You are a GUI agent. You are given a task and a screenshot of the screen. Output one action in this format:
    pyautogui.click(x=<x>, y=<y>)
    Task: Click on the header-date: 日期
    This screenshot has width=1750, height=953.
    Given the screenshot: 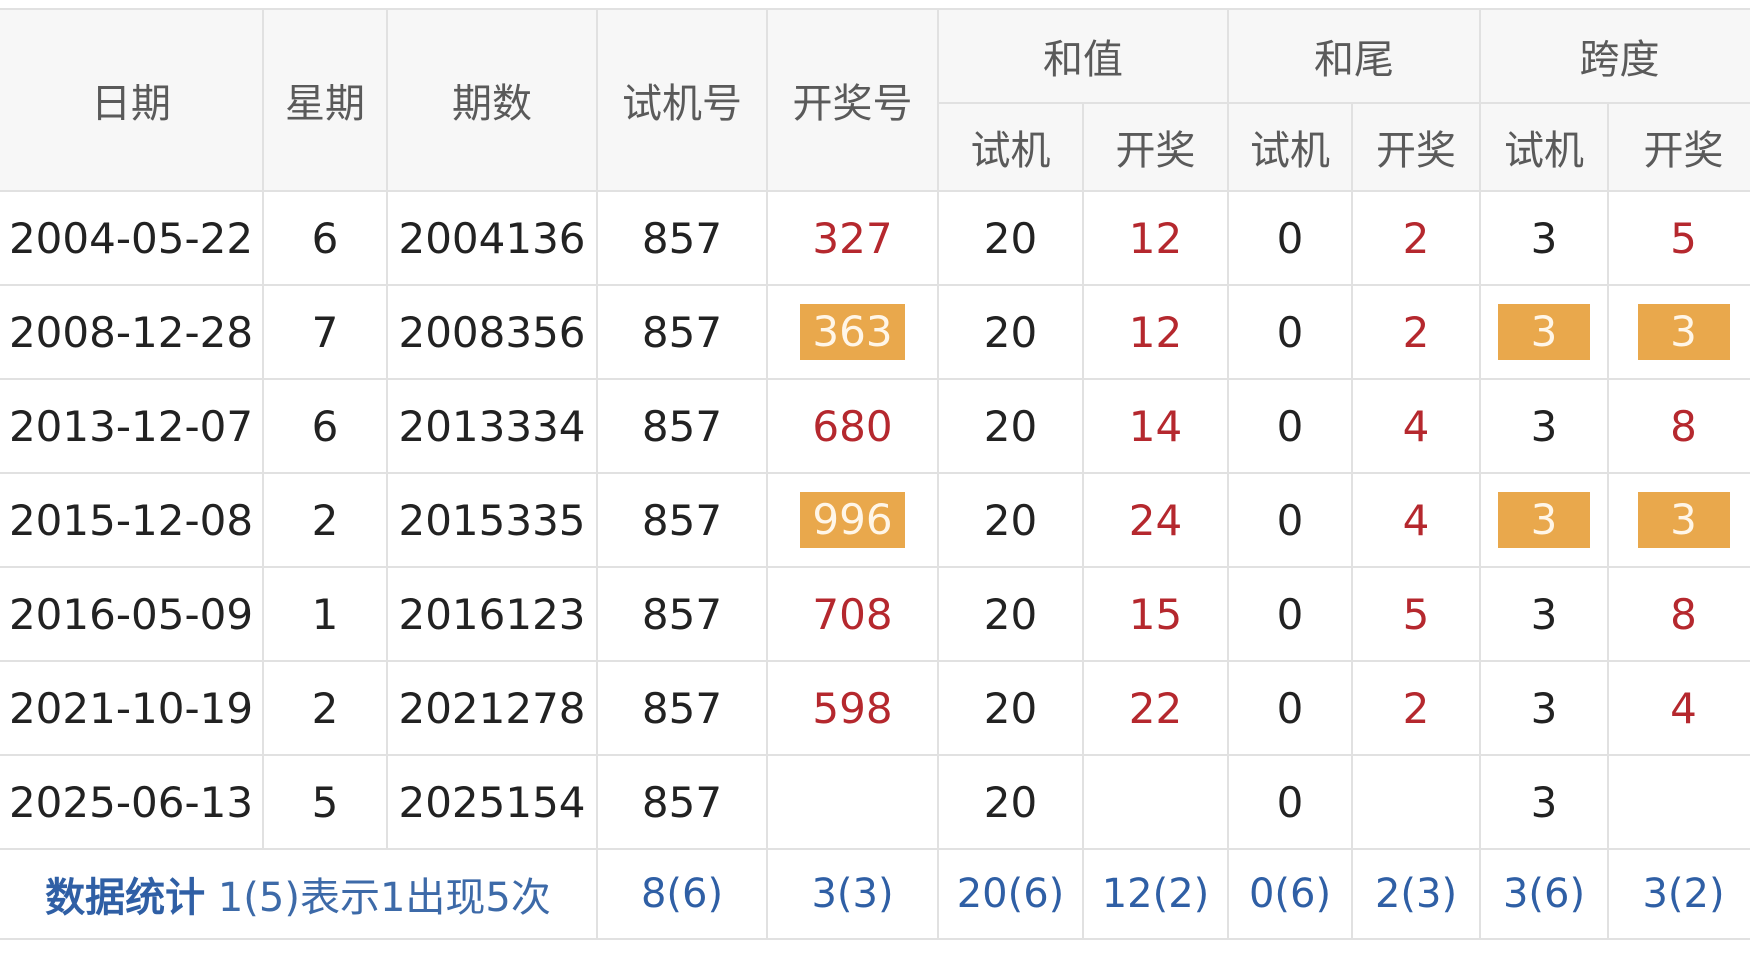 What is the action you would take?
    pyautogui.click(x=132, y=100)
    